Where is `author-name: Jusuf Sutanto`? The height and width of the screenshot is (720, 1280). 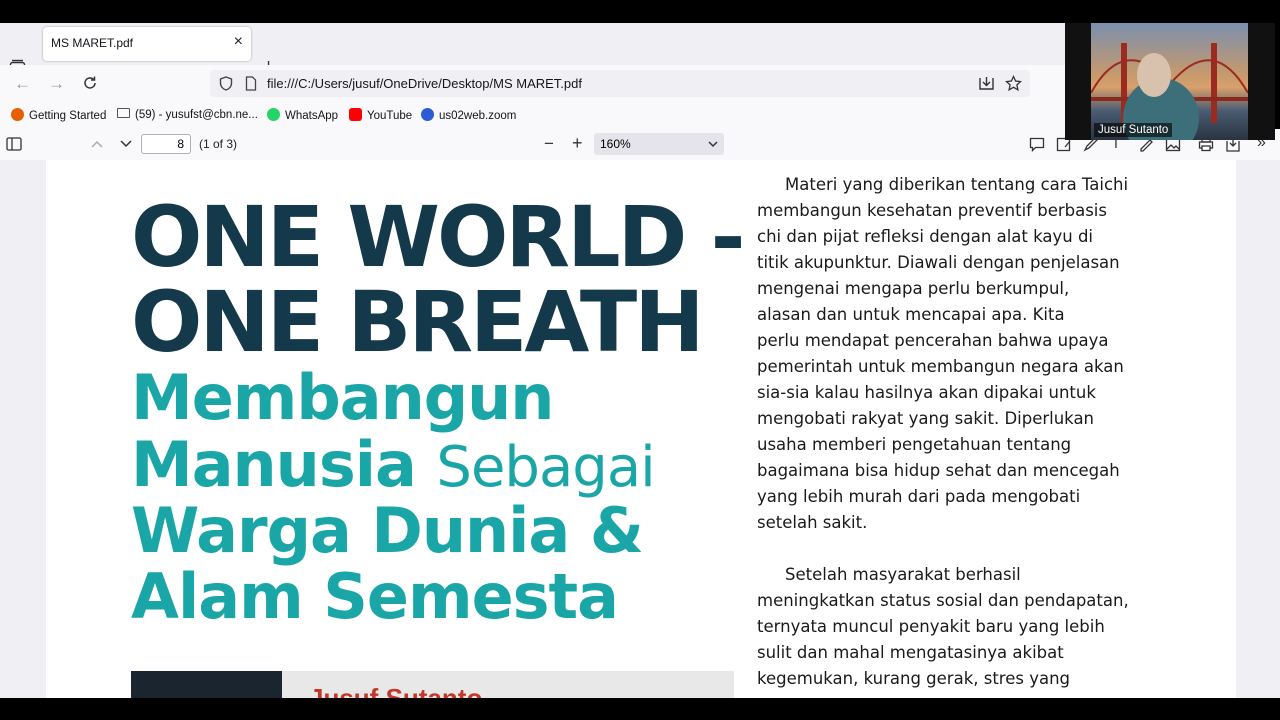 author-name: Jusuf Sutanto is located at coordinates (396, 690).